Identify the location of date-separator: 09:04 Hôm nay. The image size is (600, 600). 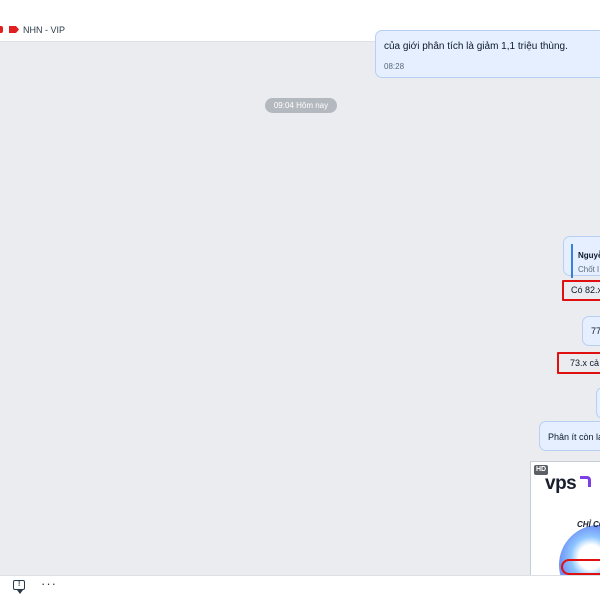
(301, 105).